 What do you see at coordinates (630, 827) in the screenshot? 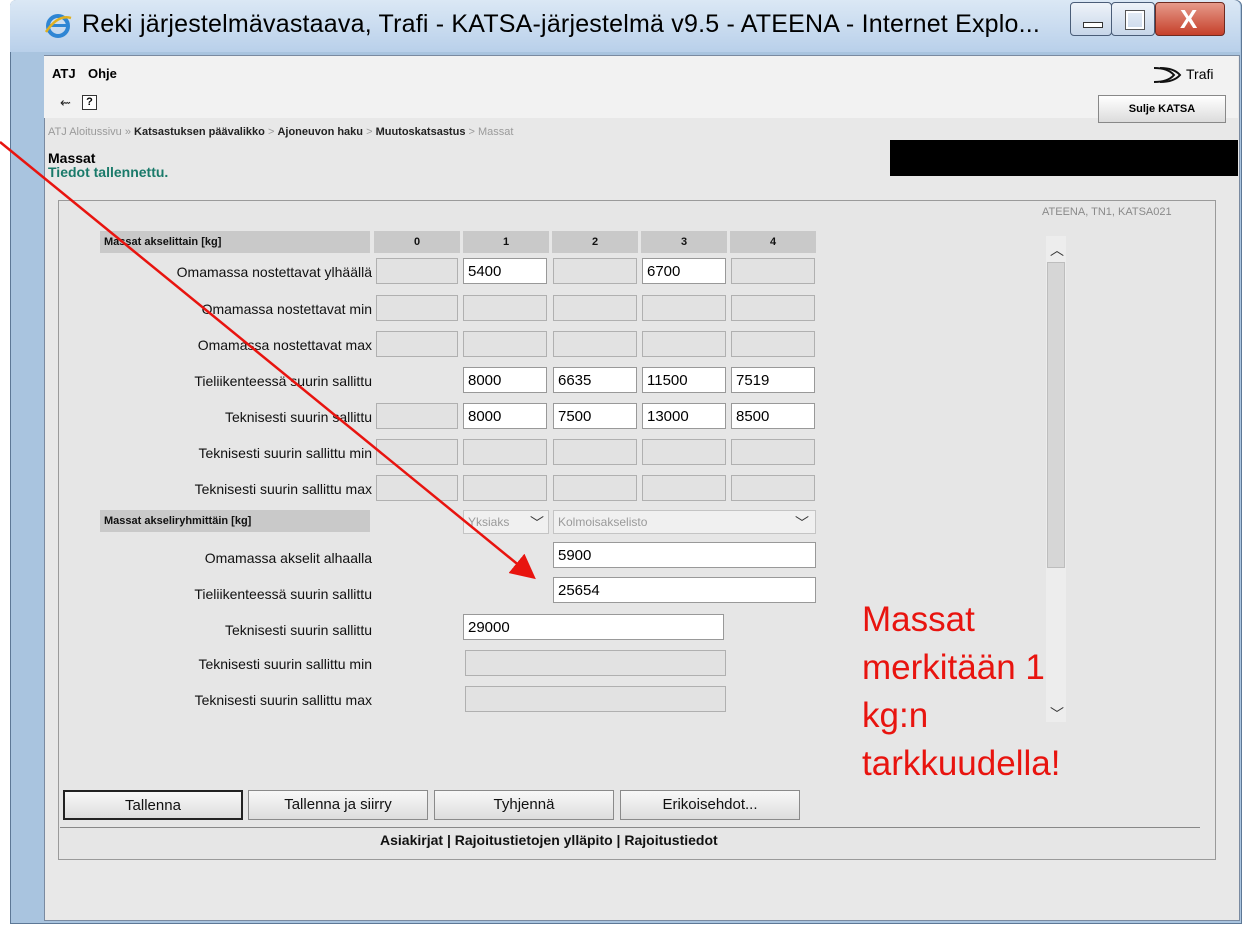
I see `divider` at bounding box center [630, 827].